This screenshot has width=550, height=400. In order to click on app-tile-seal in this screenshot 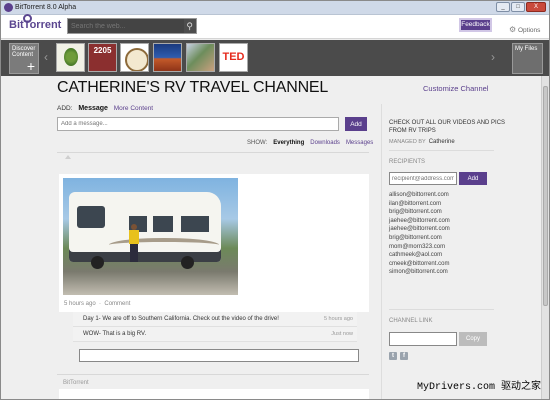, I will do `click(134, 57)`.